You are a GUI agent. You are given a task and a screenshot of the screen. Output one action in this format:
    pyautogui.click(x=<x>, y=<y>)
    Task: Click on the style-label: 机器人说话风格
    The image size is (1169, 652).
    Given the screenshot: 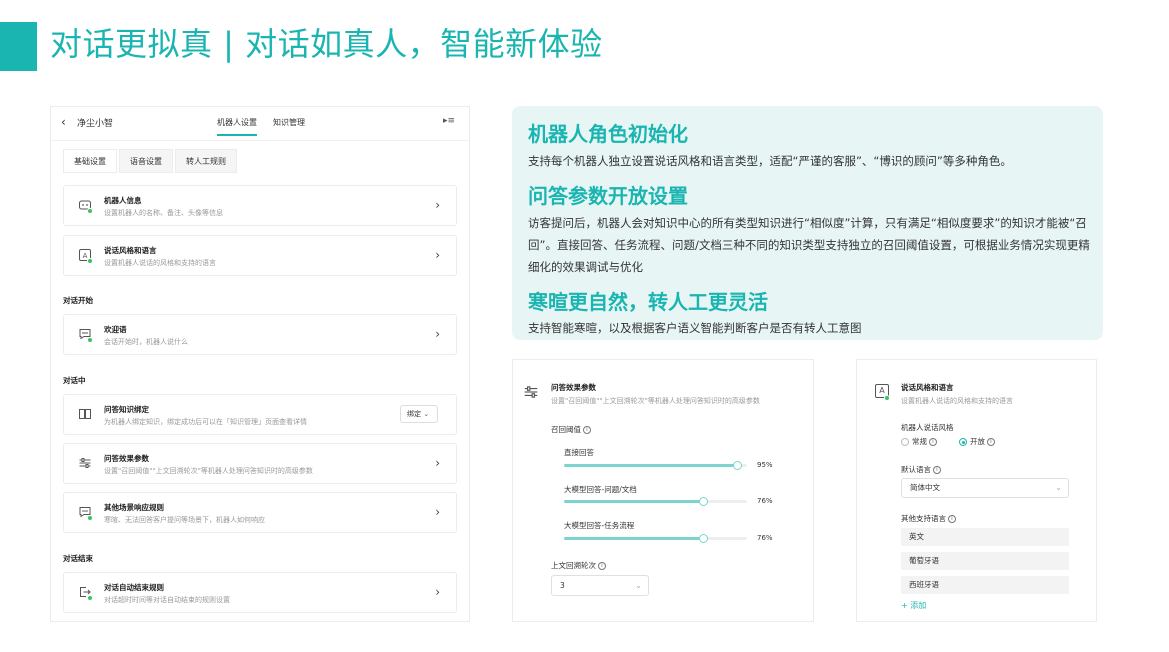 What is the action you would take?
    pyautogui.click(x=927, y=427)
    